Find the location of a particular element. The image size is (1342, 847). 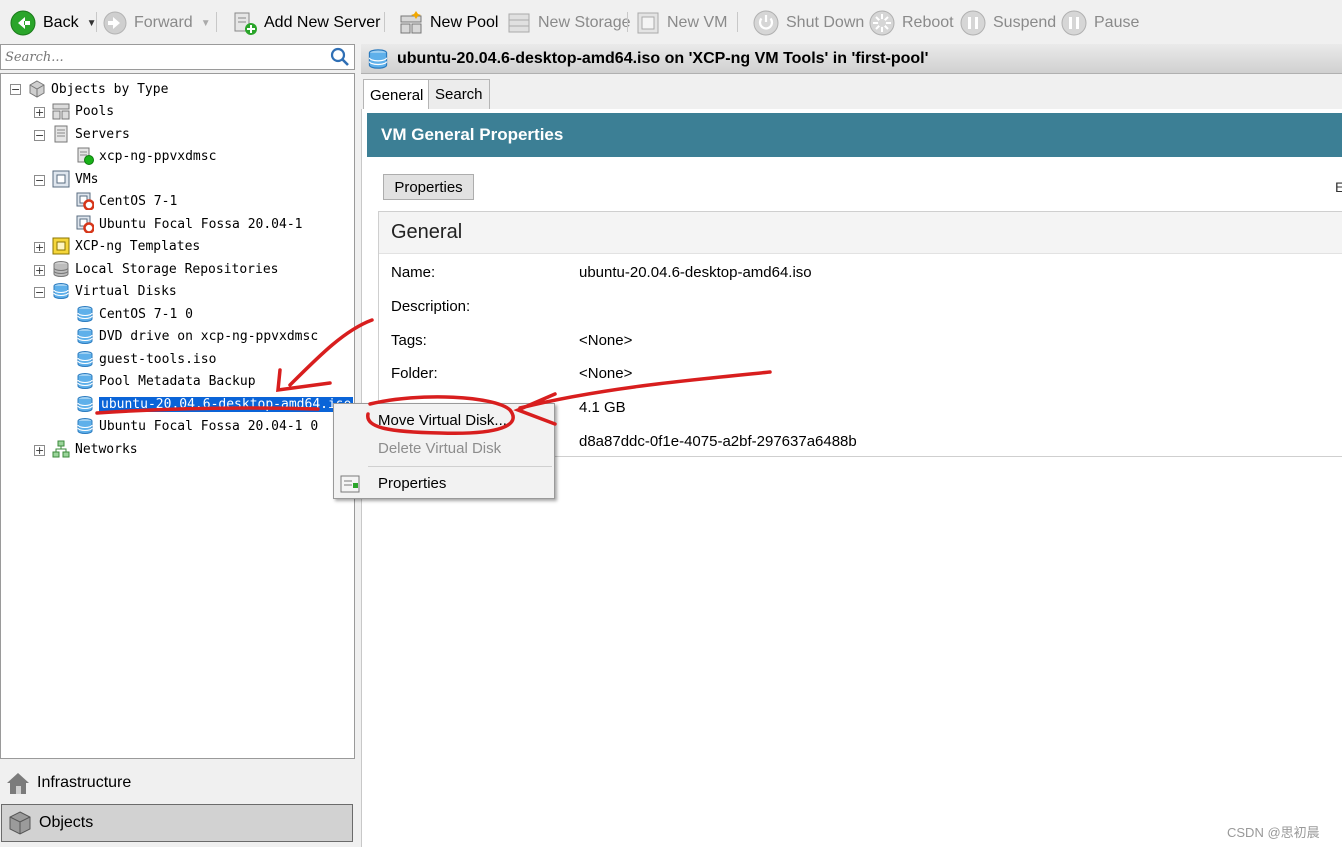

tree-node-servers: Servers is located at coordinates (91, 134).